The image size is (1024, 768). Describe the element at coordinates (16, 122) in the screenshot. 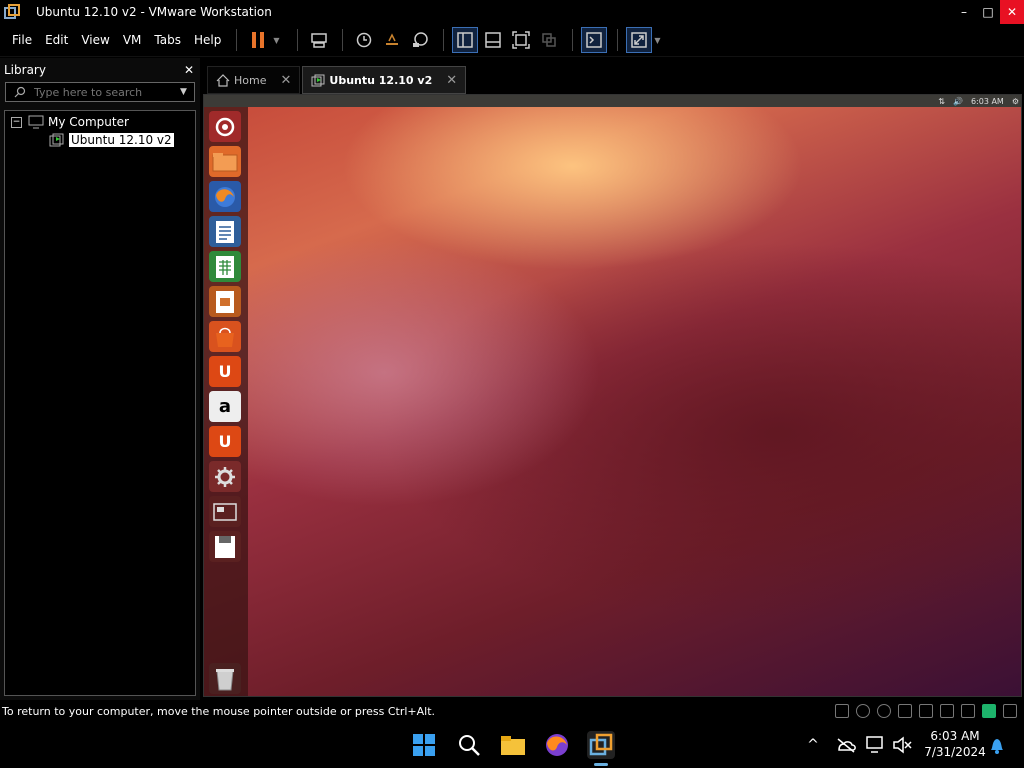

I see `collapse-icon: −` at that location.